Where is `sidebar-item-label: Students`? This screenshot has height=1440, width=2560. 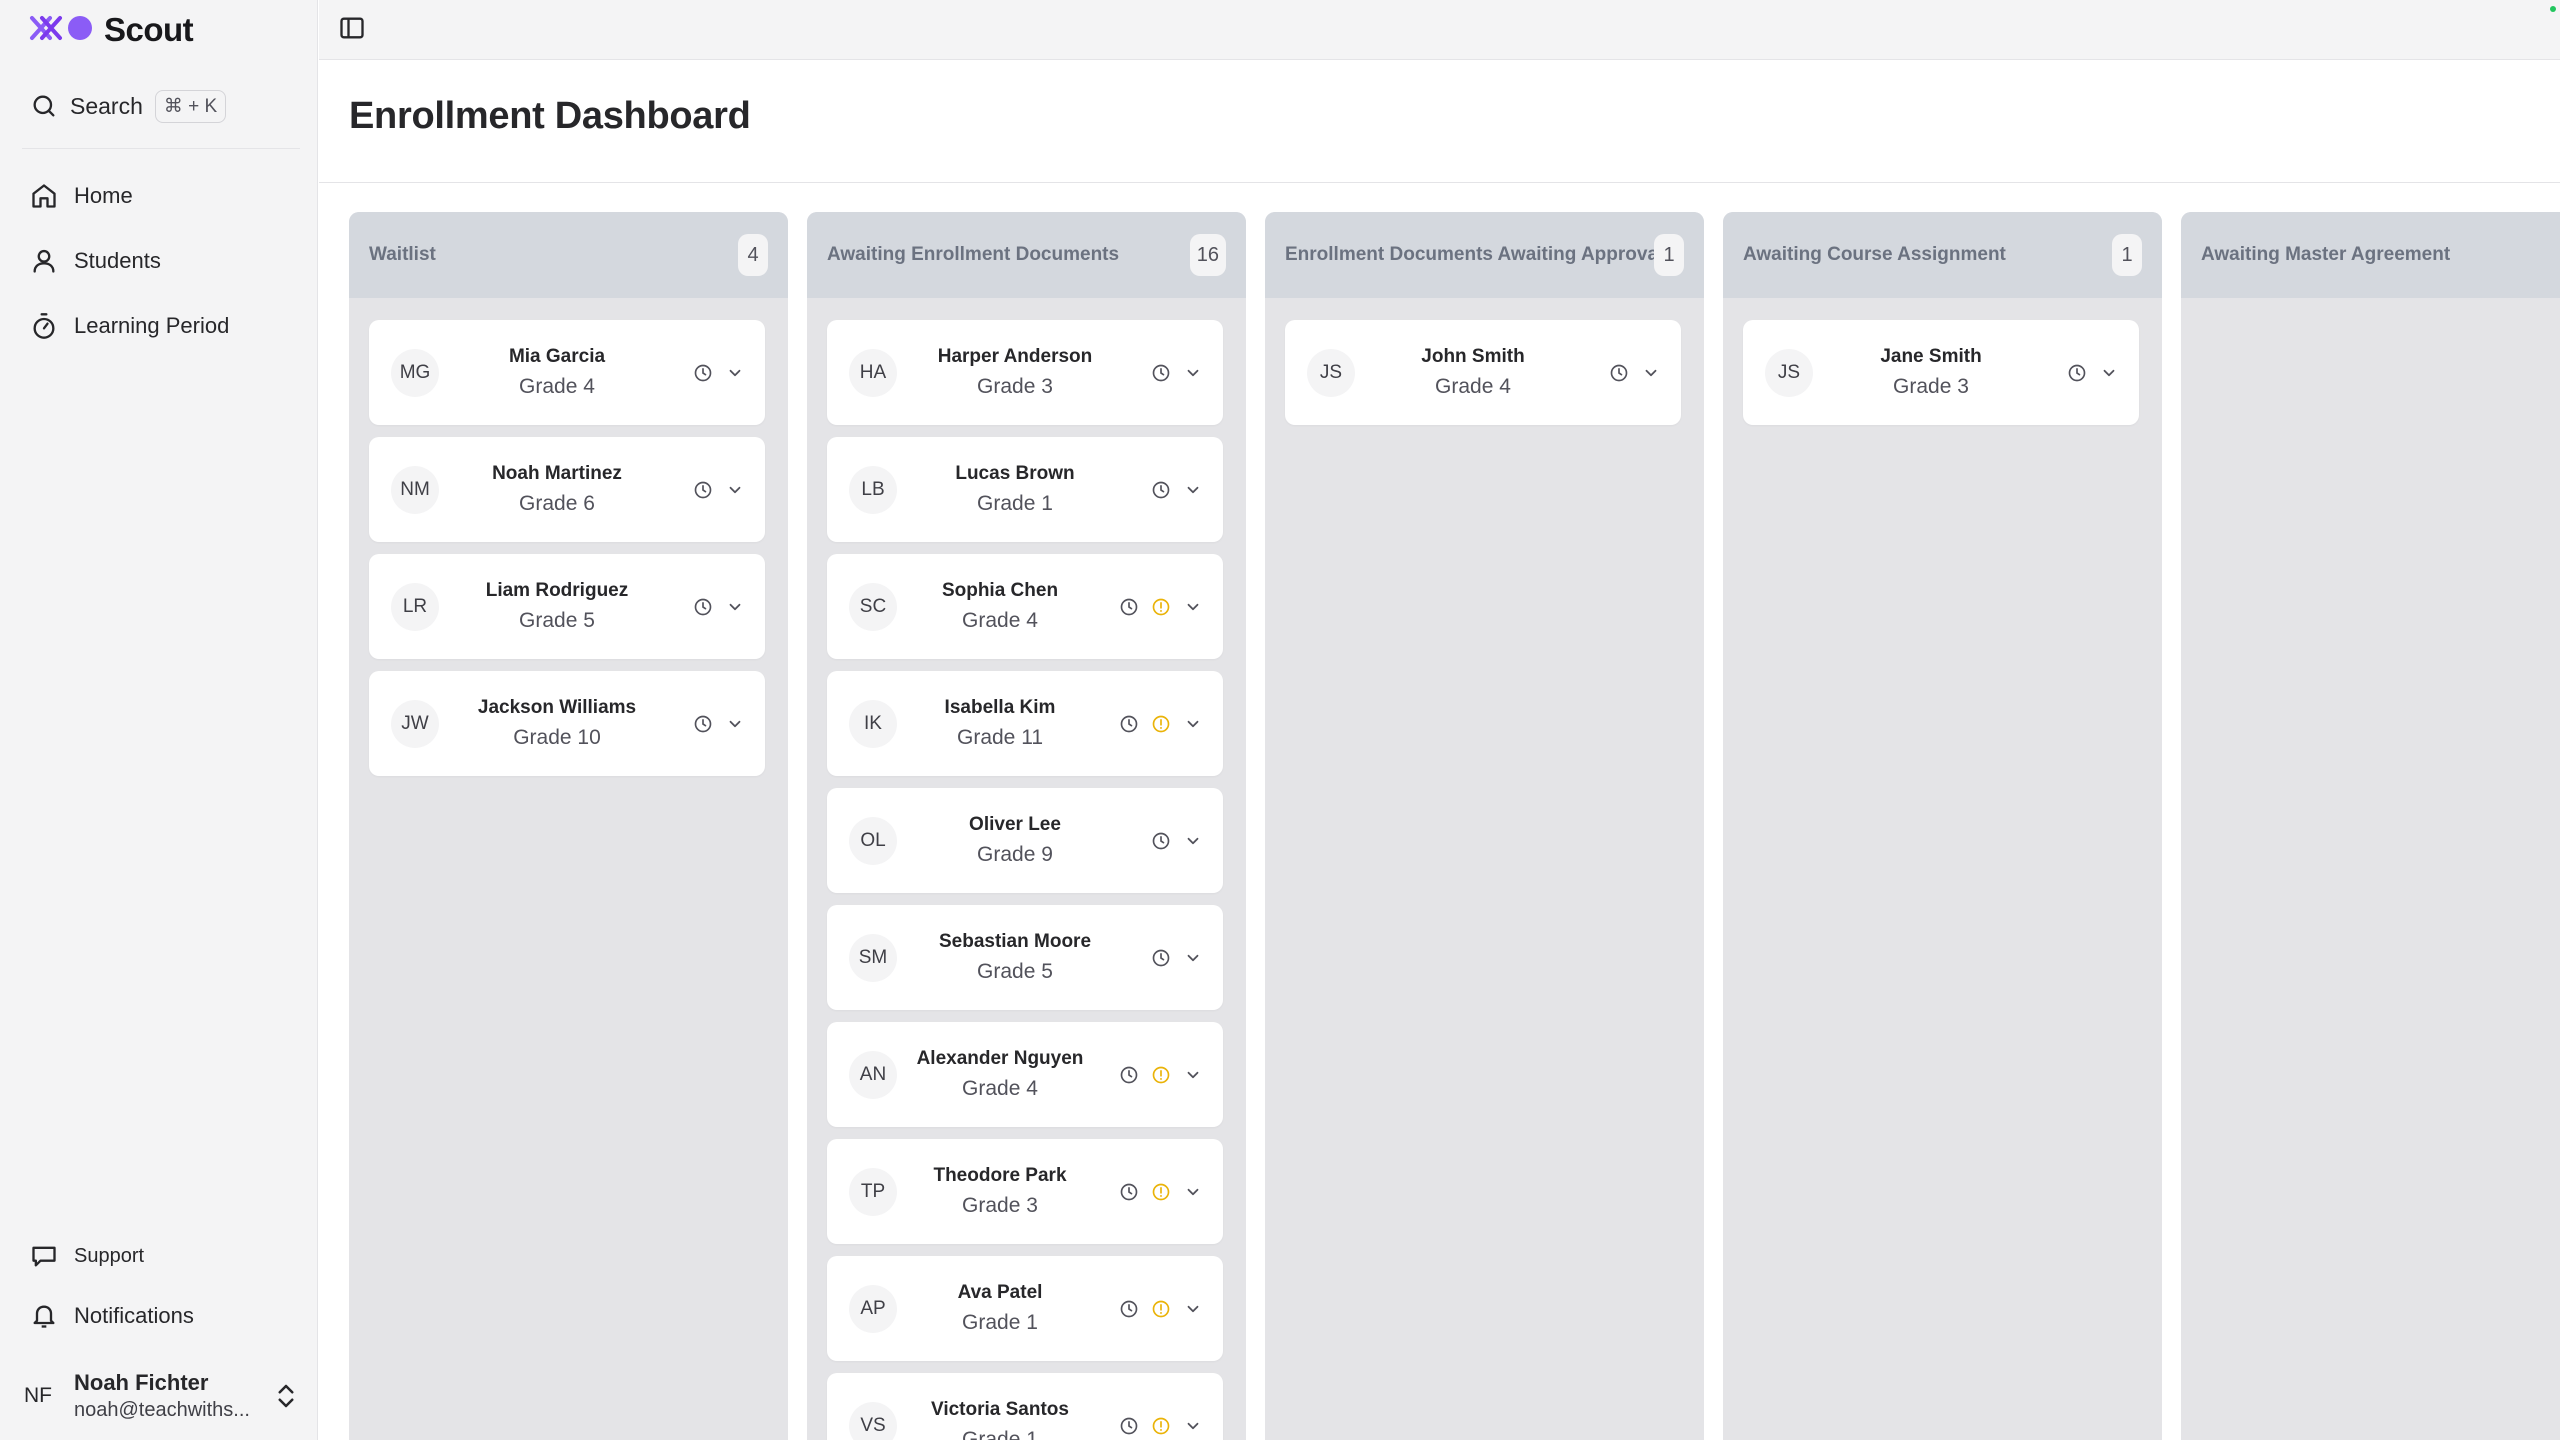
sidebar-item-label: Students is located at coordinates (117, 260).